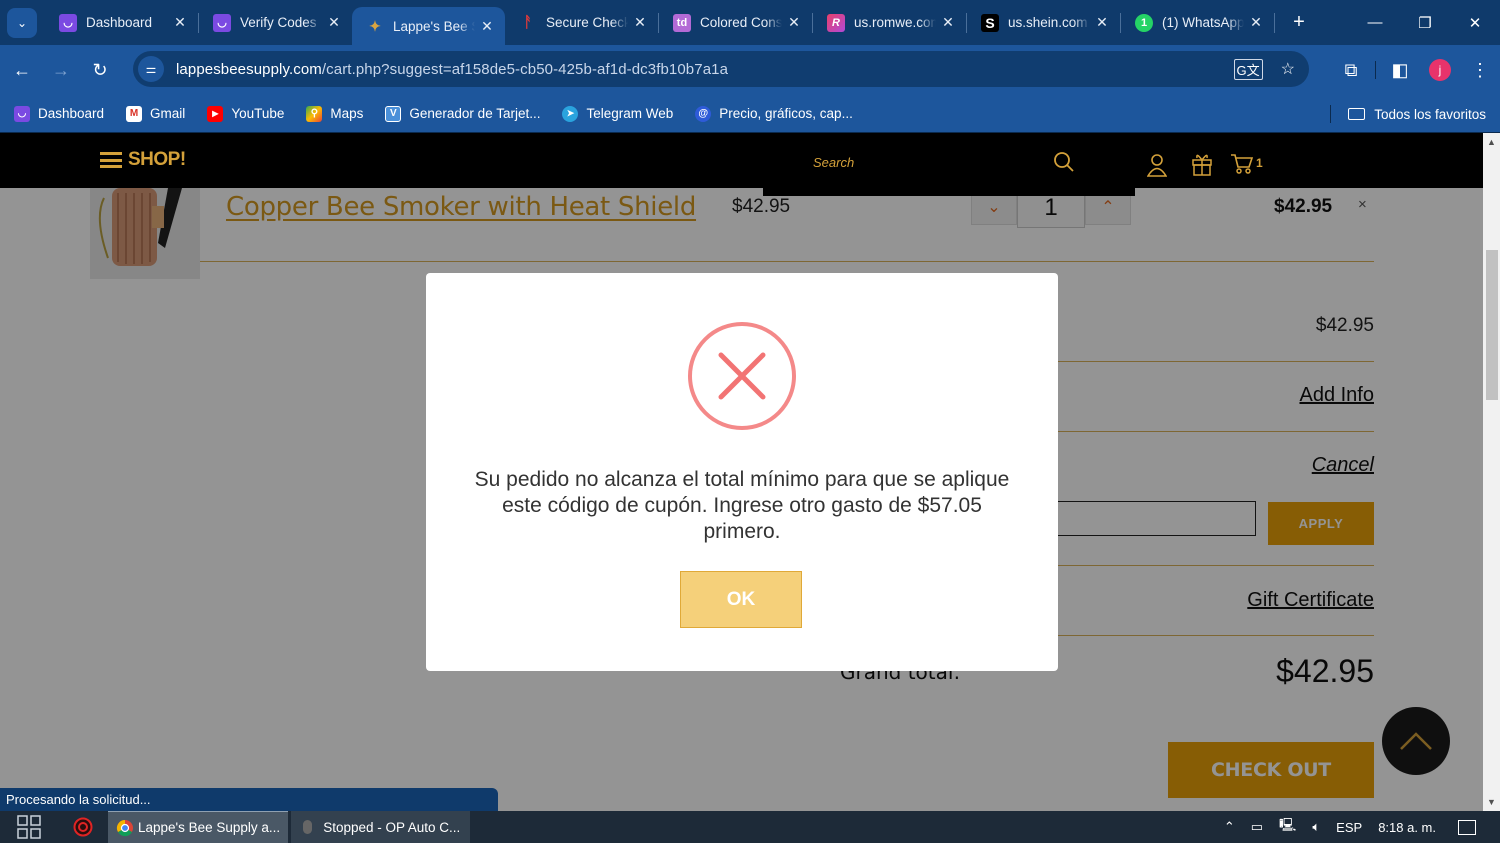  What do you see at coordinates (1407, 827) in the screenshot?
I see `clock: 8:18 a. m.` at bounding box center [1407, 827].